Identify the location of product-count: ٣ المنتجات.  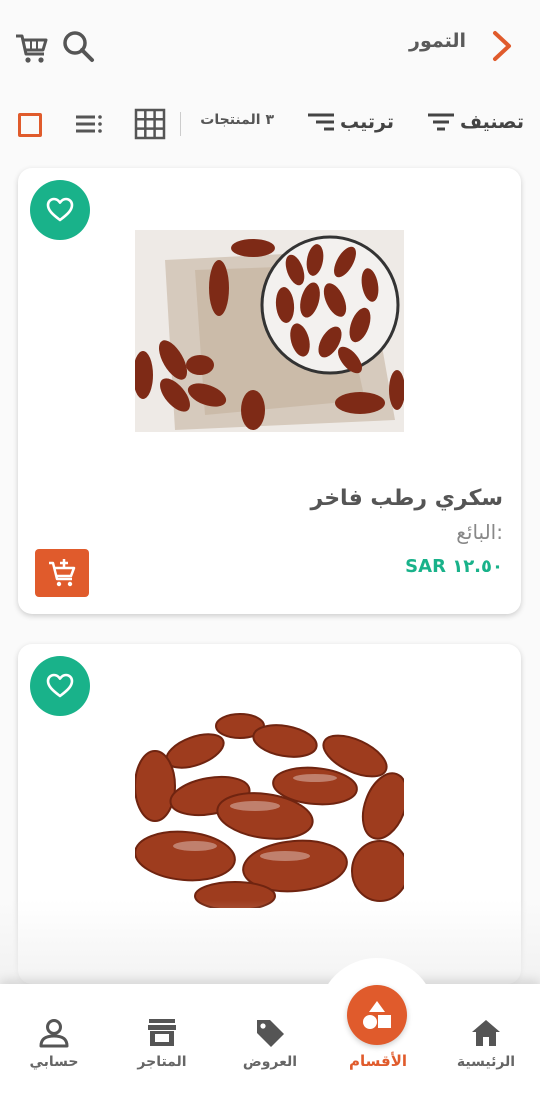
(237, 120).